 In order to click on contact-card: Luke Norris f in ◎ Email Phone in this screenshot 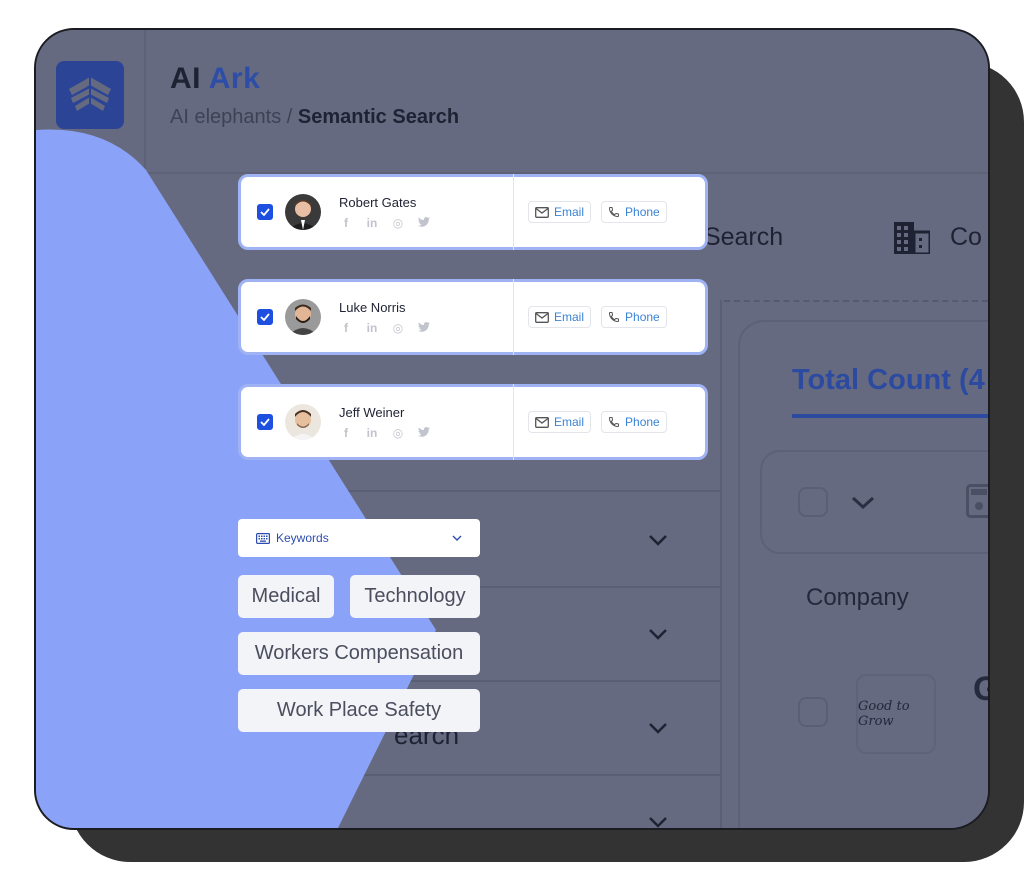, I will do `click(473, 317)`.